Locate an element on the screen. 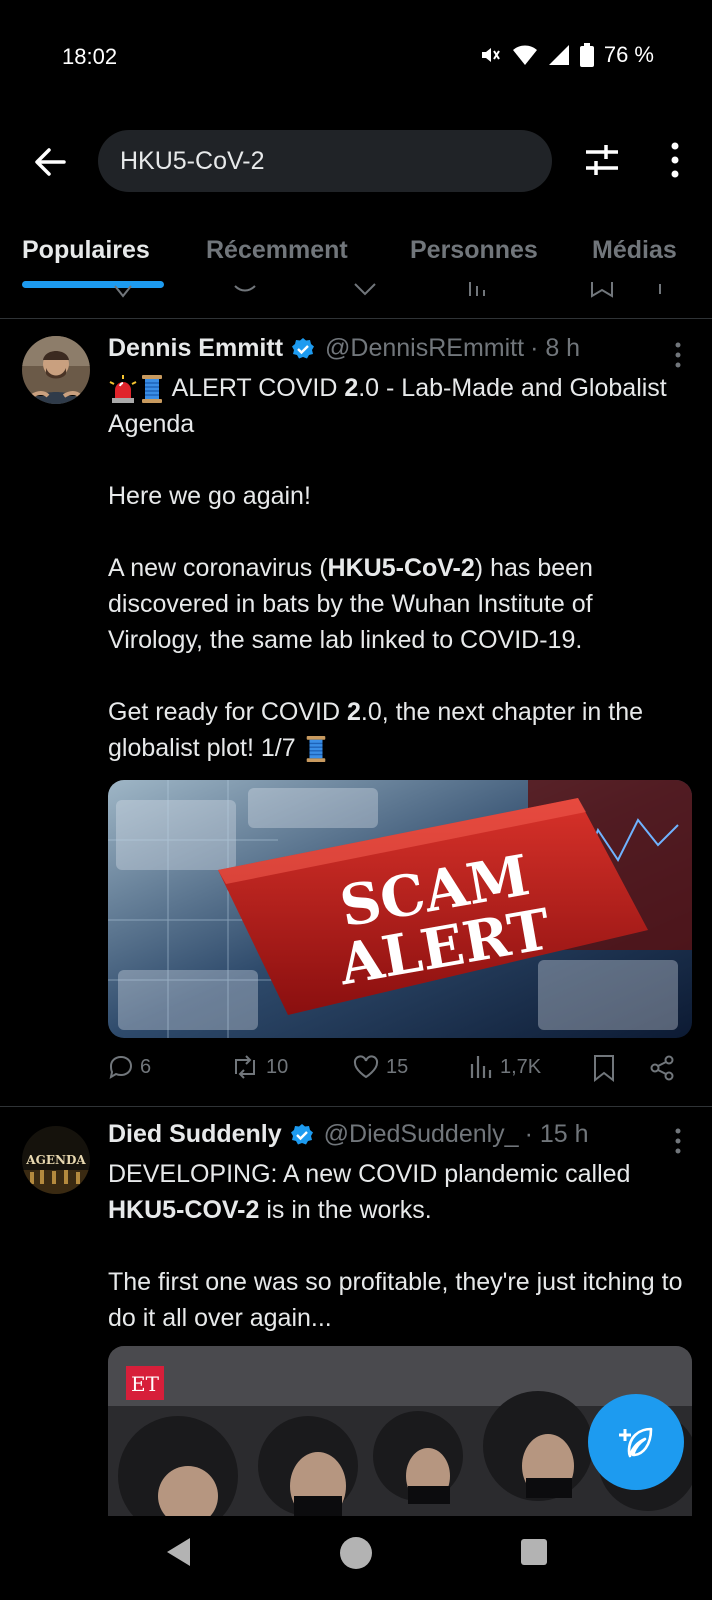 Image resolution: width=712 pixels, height=1600 pixels. search-query: HKU5-CoV-2 is located at coordinates (192, 160).